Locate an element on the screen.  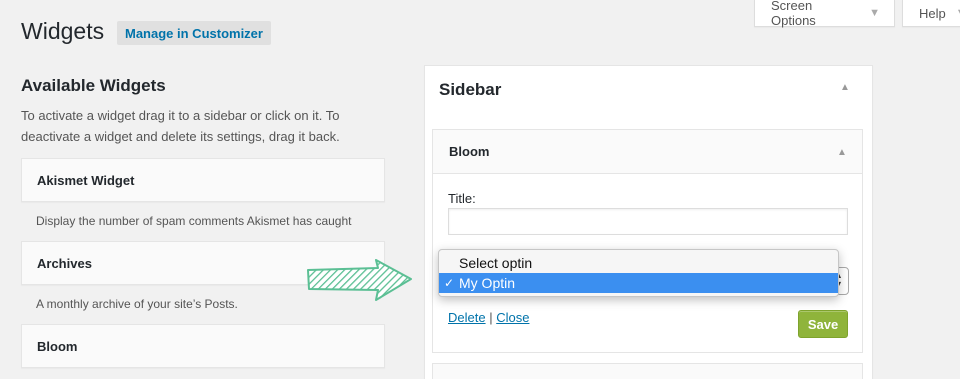
help-label: Help is located at coordinates (932, 13).